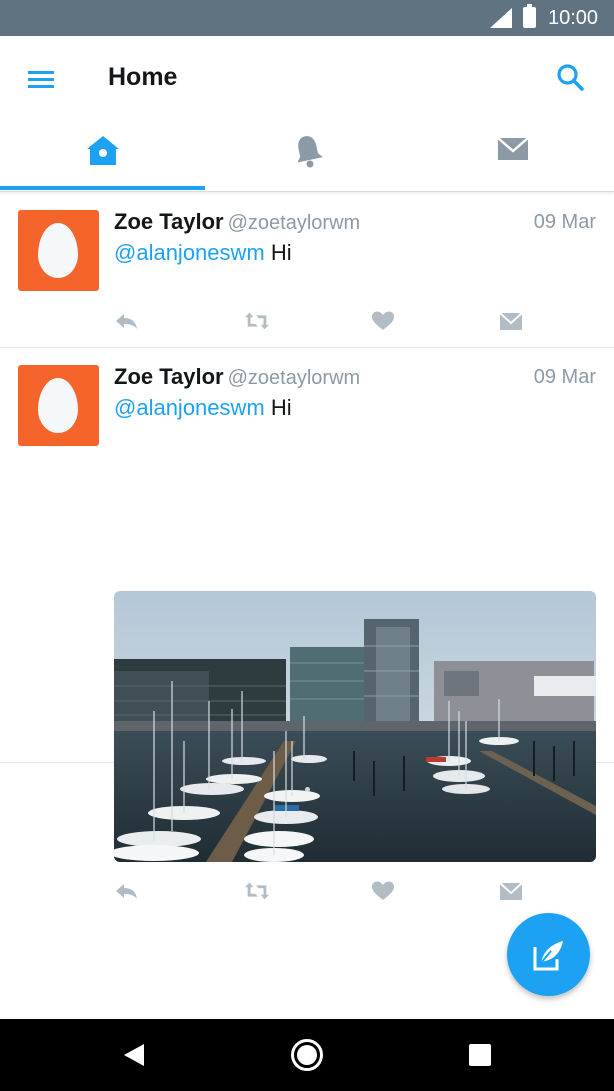 The height and width of the screenshot is (1091, 614). Describe the element at coordinates (501, 18) in the screenshot. I see `signal-icon` at that location.